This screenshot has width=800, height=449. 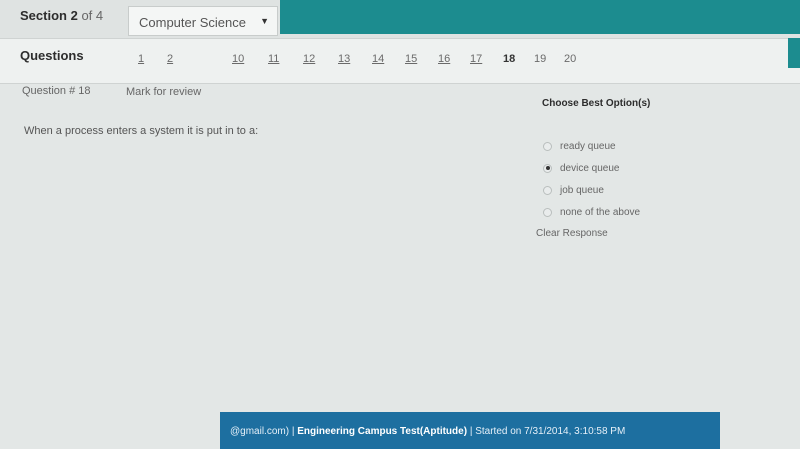 I want to click on nav-scroll-button, so click(x=794, y=53).